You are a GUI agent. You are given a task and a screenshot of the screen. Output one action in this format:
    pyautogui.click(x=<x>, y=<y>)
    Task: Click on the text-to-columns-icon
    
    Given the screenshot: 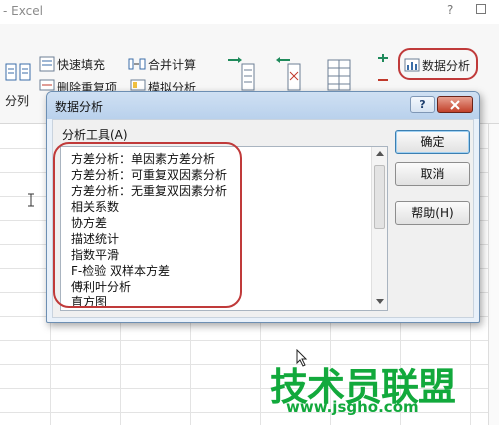 What is the action you would take?
    pyautogui.click(x=18, y=72)
    